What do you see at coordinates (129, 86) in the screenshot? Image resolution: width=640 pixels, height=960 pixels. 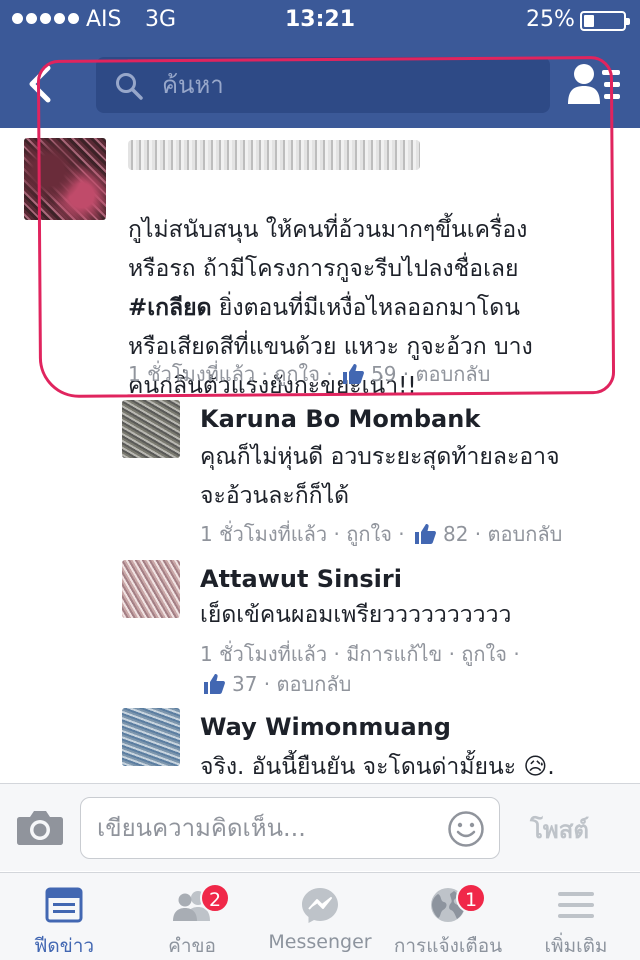 I see `search-icon` at bounding box center [129, 86].